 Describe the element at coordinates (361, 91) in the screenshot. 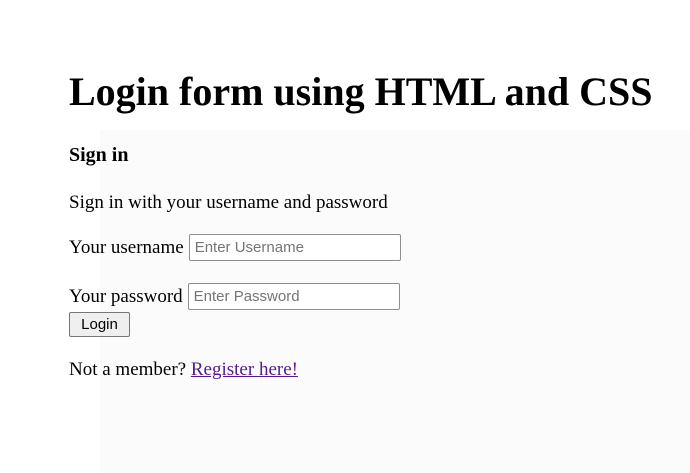

I see `page-title: Login form using HTML and CSS` at that location.